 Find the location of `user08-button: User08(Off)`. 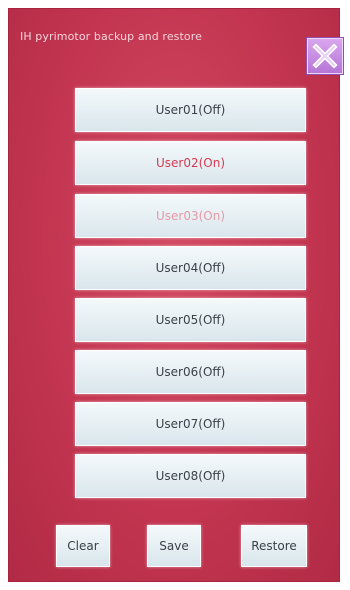

user08-button: User08(Off) is located at coordinates (190, 476).